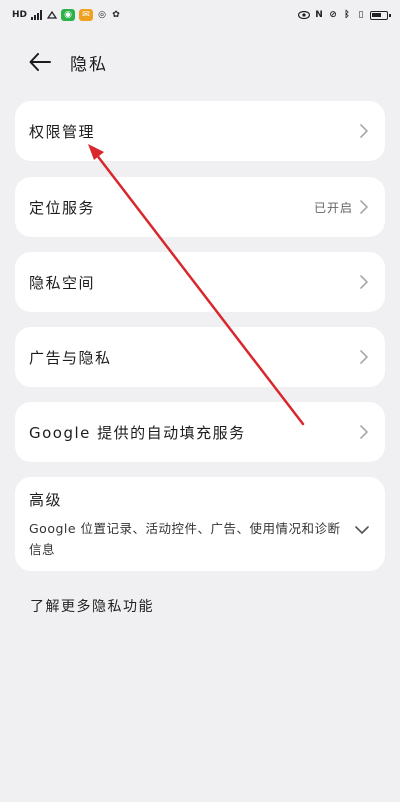  I want to click on advanced-description: Google 位置记录、活动控件、广告、使用情况和诊断信息, so click(185, 538).